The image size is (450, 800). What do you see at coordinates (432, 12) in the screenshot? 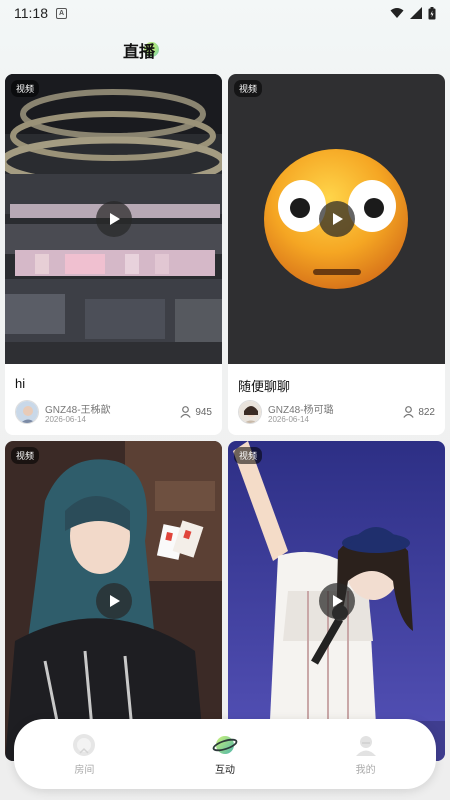
I see `battery-icon` at bounding box center [432, 12].